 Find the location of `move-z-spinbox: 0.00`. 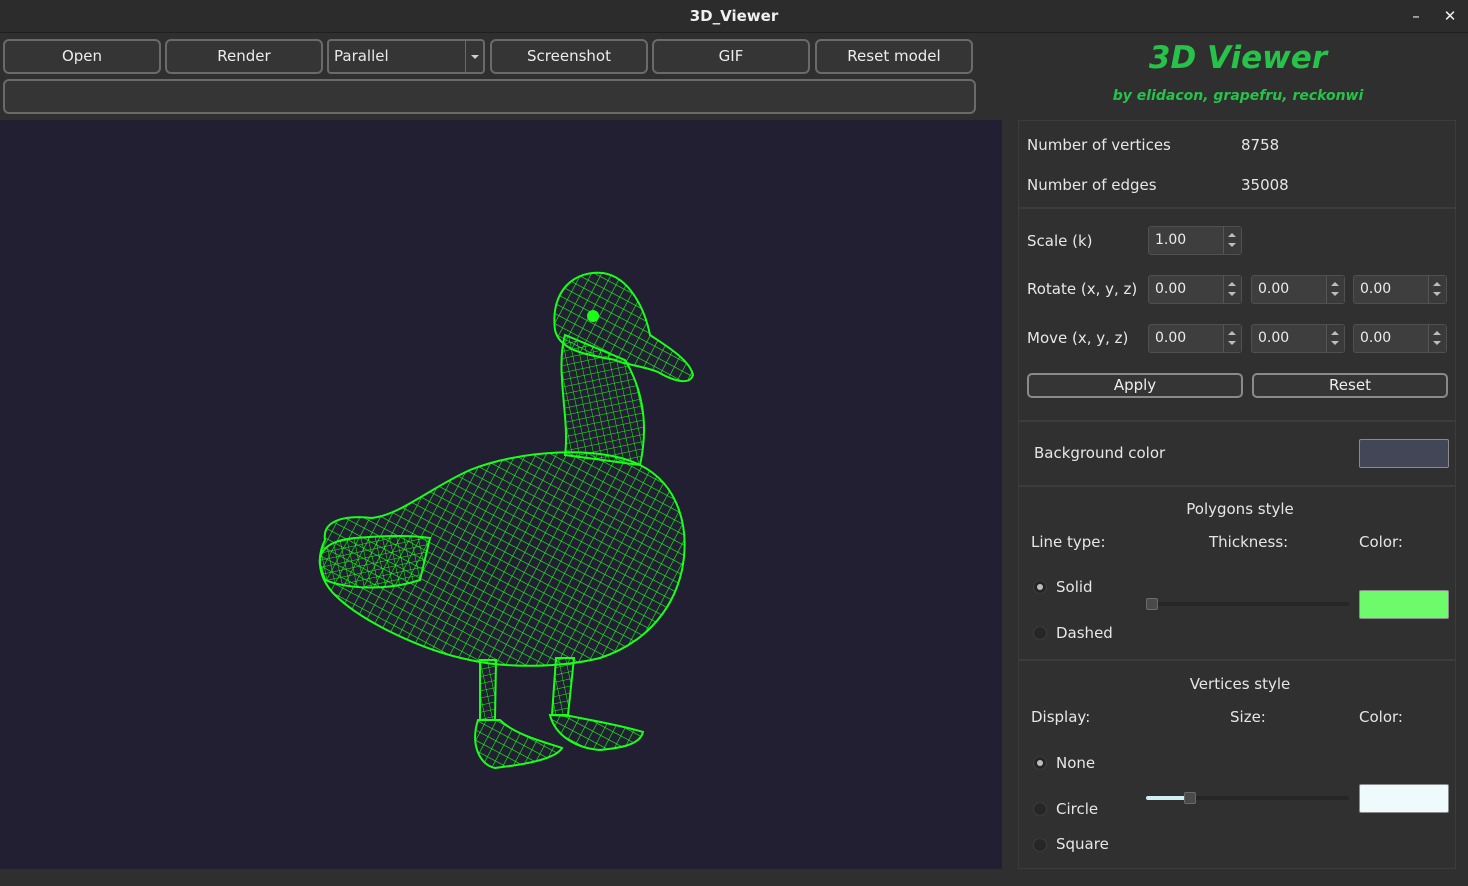

move-z-spinbox: 0.00 is located at coordinates (1400, 338).